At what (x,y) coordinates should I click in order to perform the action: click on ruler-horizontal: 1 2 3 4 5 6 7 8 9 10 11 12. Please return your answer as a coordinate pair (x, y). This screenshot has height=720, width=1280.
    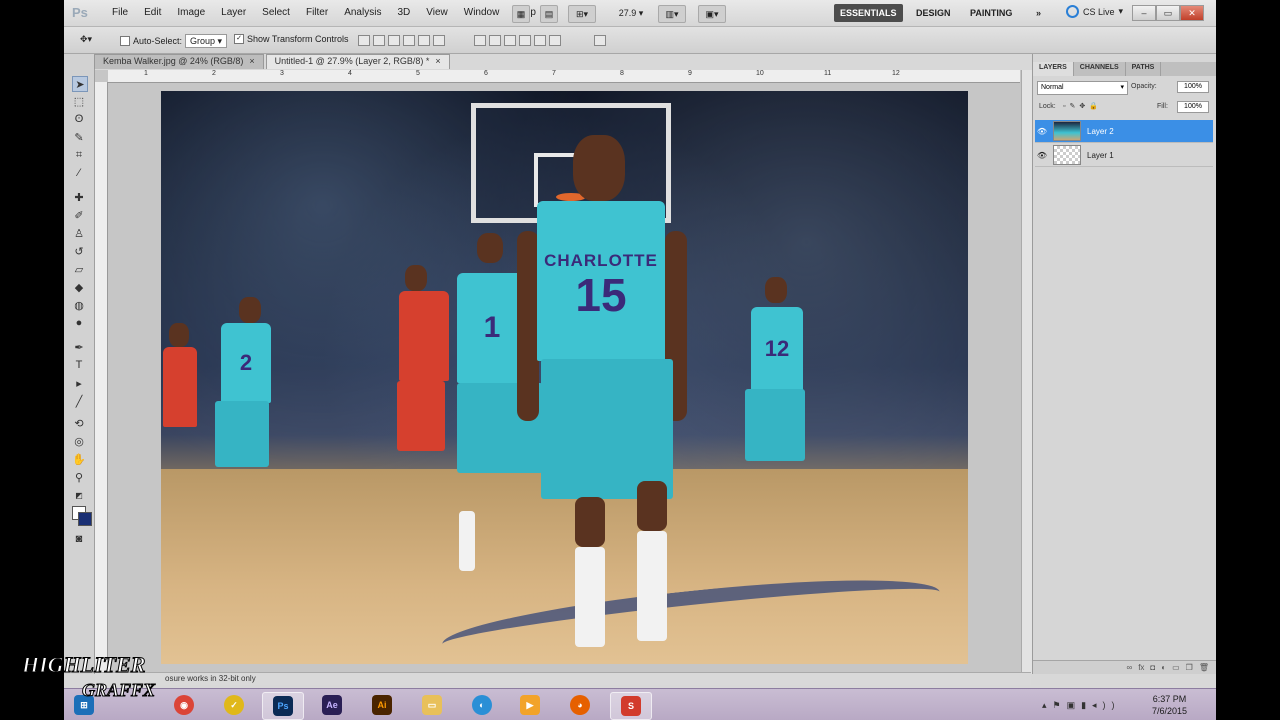
    Looking at the image, I should click on (564, 76).